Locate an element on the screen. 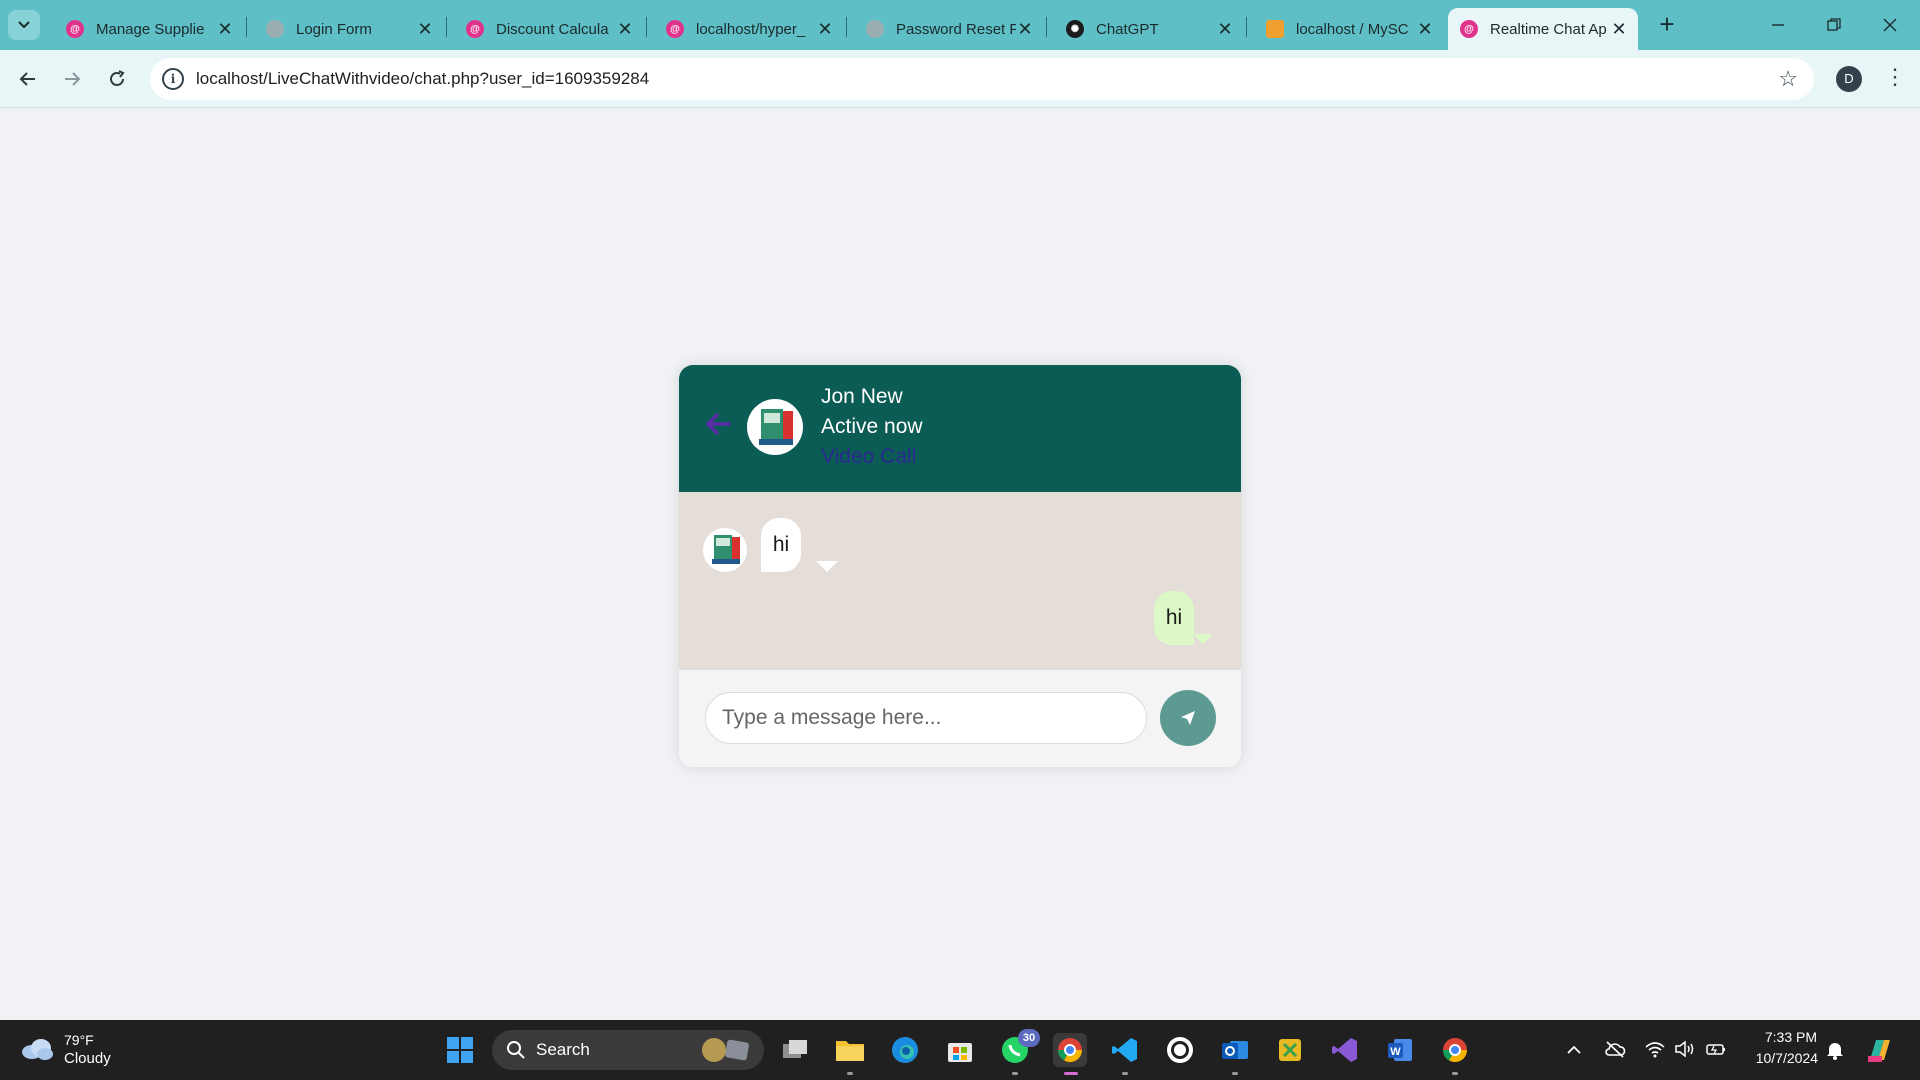  snipping-tool-icon is located at coordinates (1290, 1050).